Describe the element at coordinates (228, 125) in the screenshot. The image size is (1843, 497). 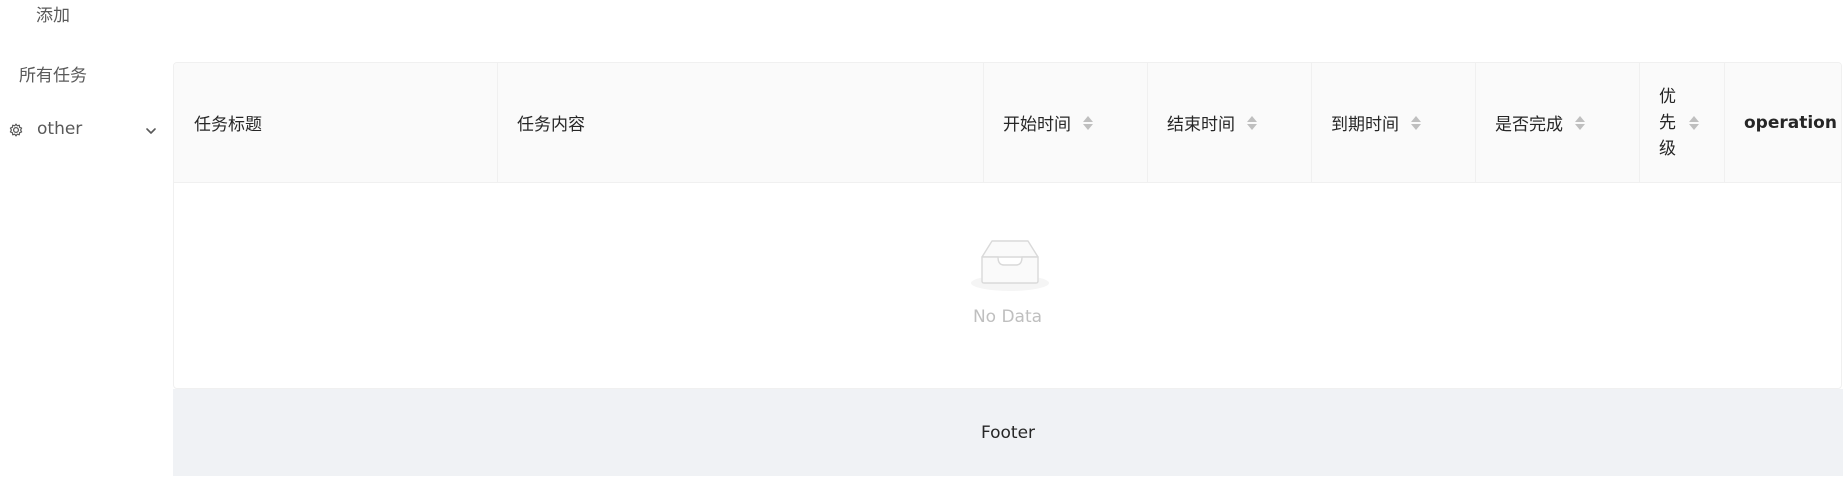
I see `column-title: 任务标题` at that location.